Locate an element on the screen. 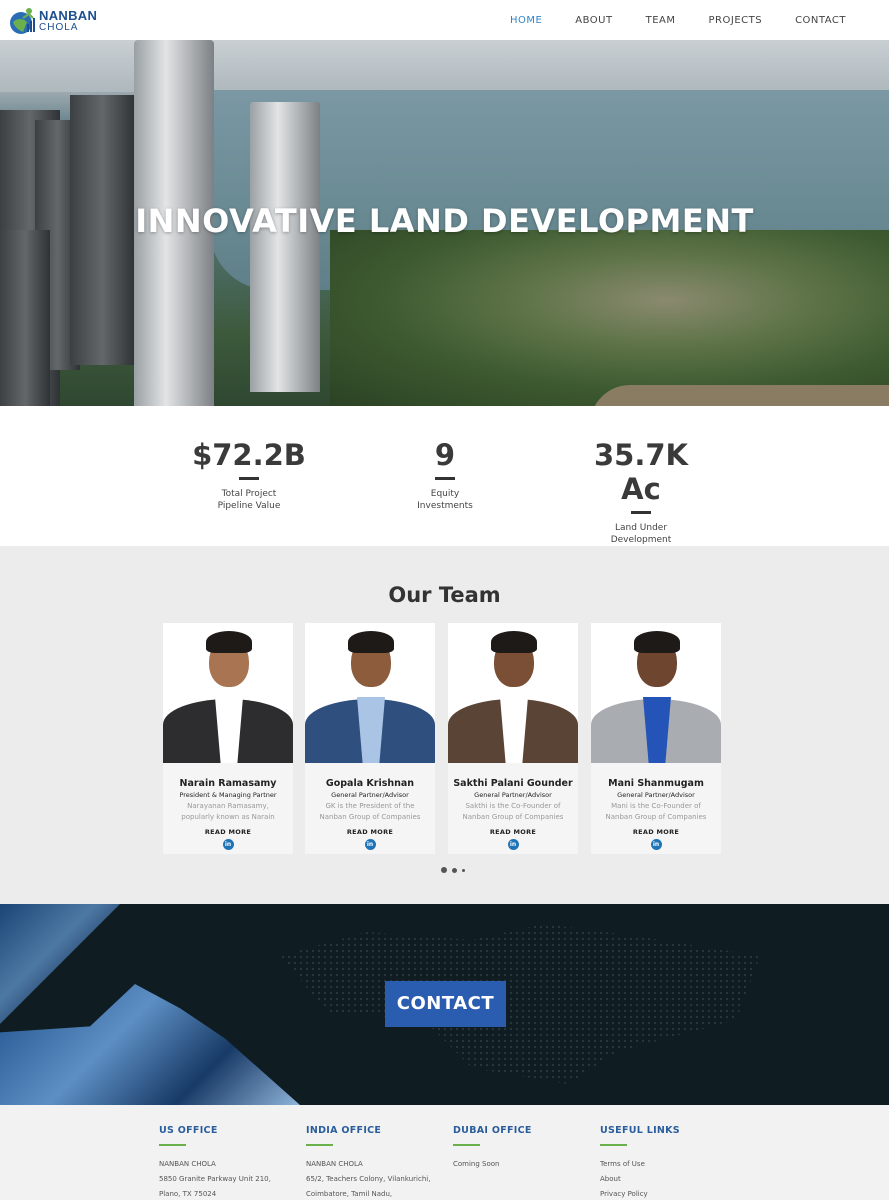 This screenshot has height=1200, width=889. team-heading: Our Team is located at coordinates (444, 595).